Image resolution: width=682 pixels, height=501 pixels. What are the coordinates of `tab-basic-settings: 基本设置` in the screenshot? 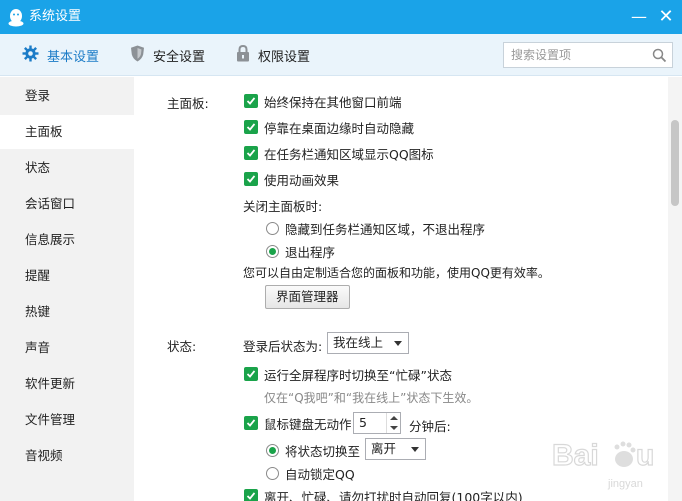 It's located at (60, 55).